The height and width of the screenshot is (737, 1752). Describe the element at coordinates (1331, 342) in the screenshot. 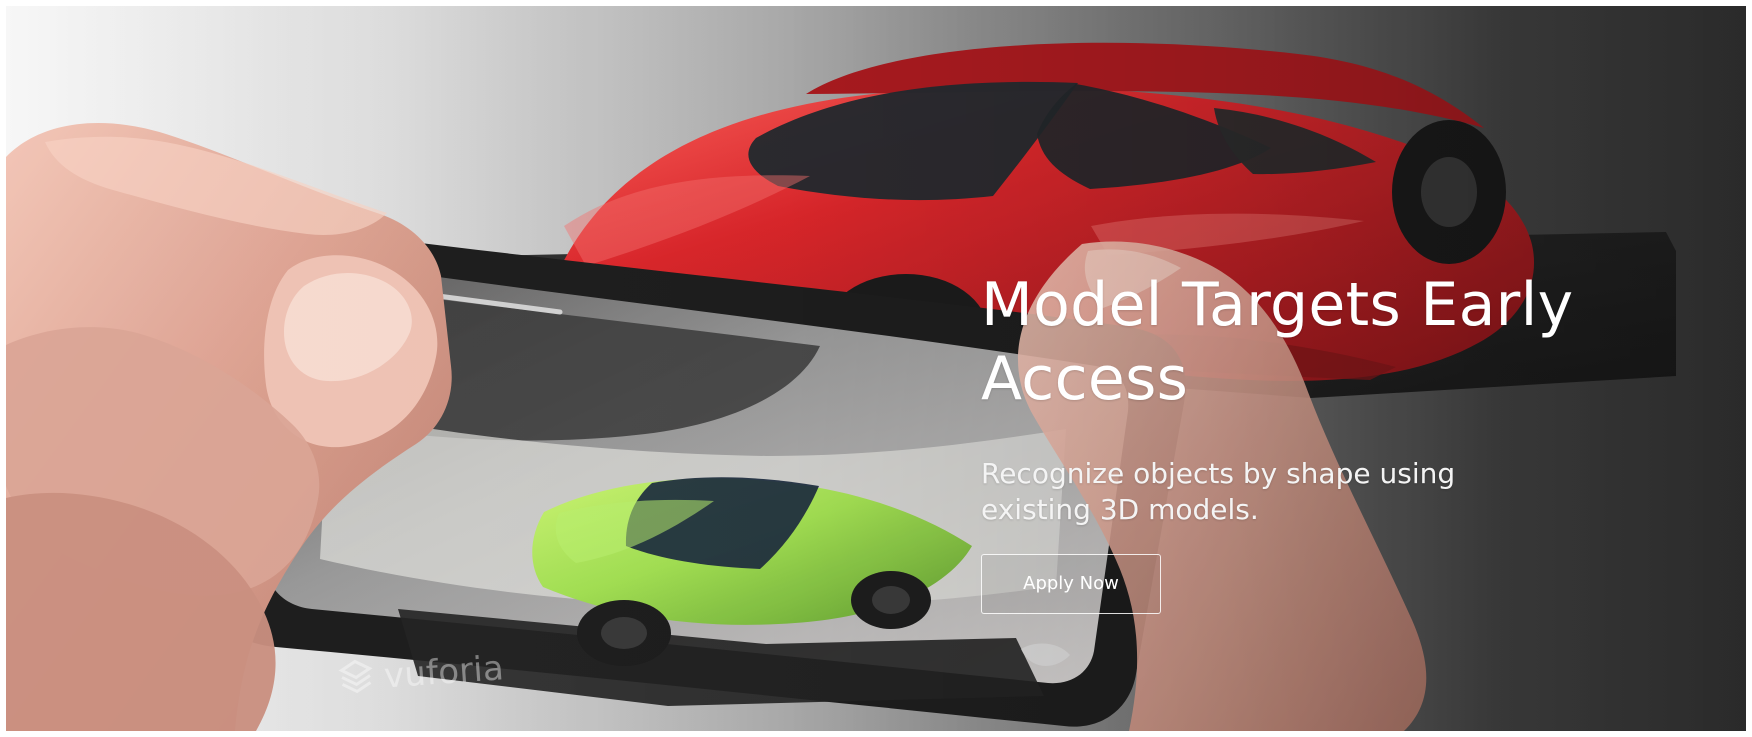

I see `page-title: Model Targets Early Access` at that location.